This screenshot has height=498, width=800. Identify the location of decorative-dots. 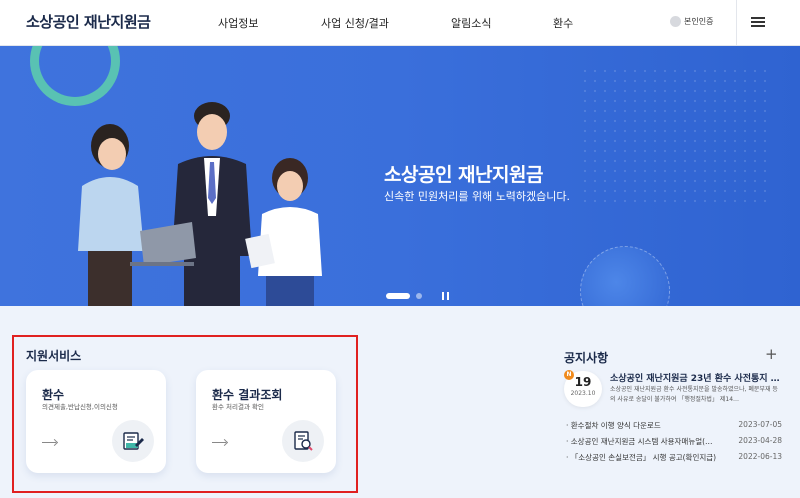
(675, 136).